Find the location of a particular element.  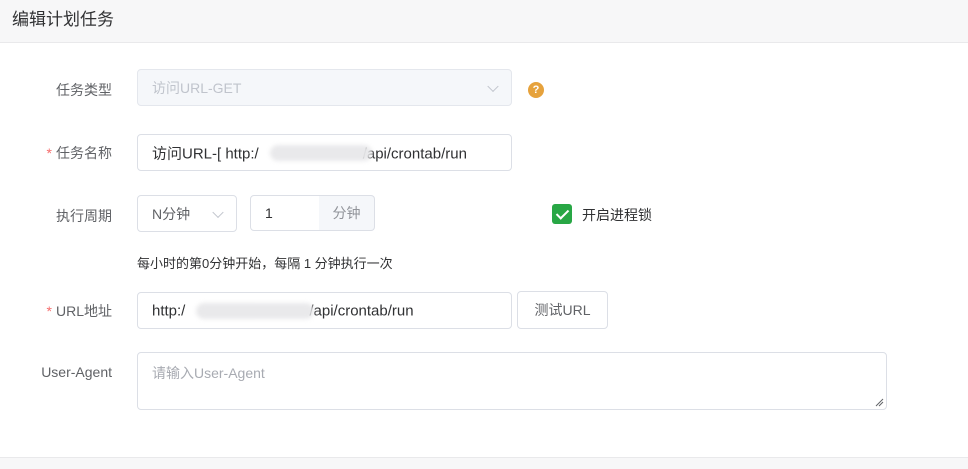

task-type-select: 访问URL-GET is located at coordinates (324, 87).